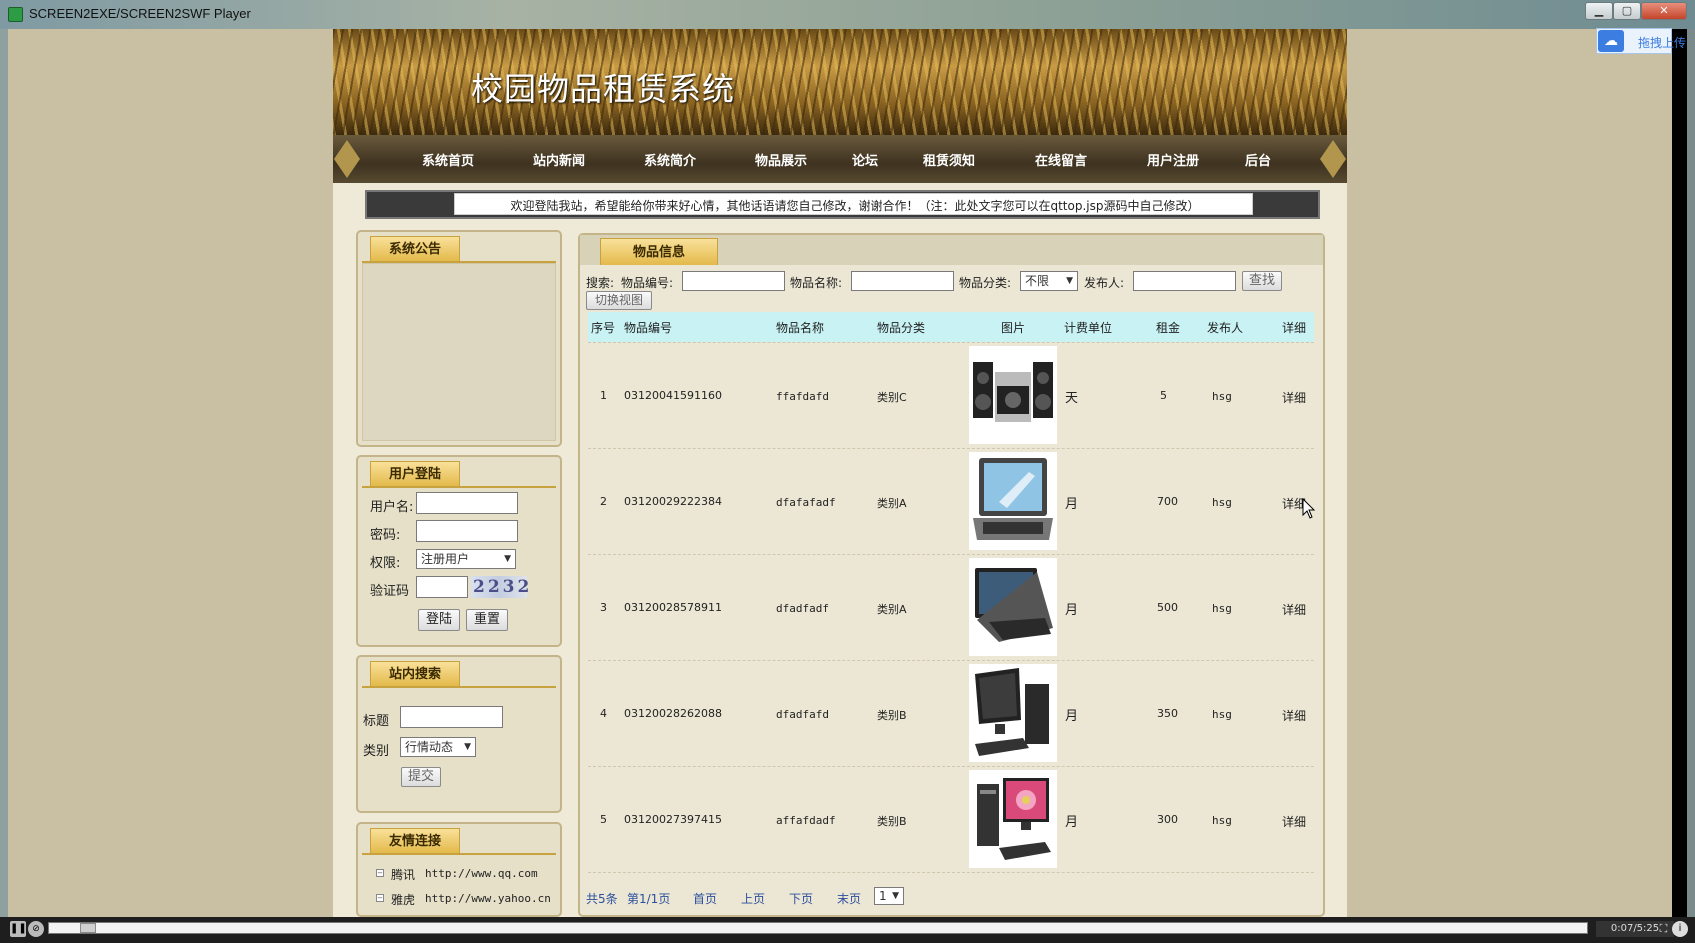  Describe the element at coordinates (467, 531) in the screenshot. I see `password-input` at that location.